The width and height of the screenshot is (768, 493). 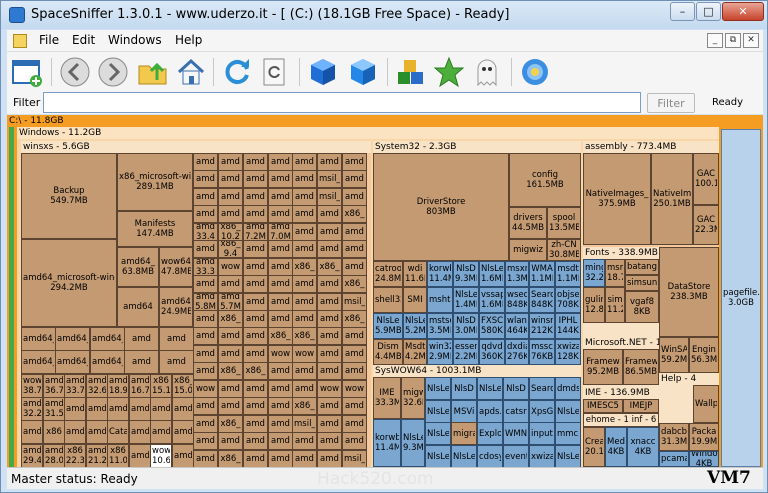 What do you see at coordinates (564, 223) in the screenshot?
I see `cell-spool: spool 13.5MB` at bounding box center [564, 223].